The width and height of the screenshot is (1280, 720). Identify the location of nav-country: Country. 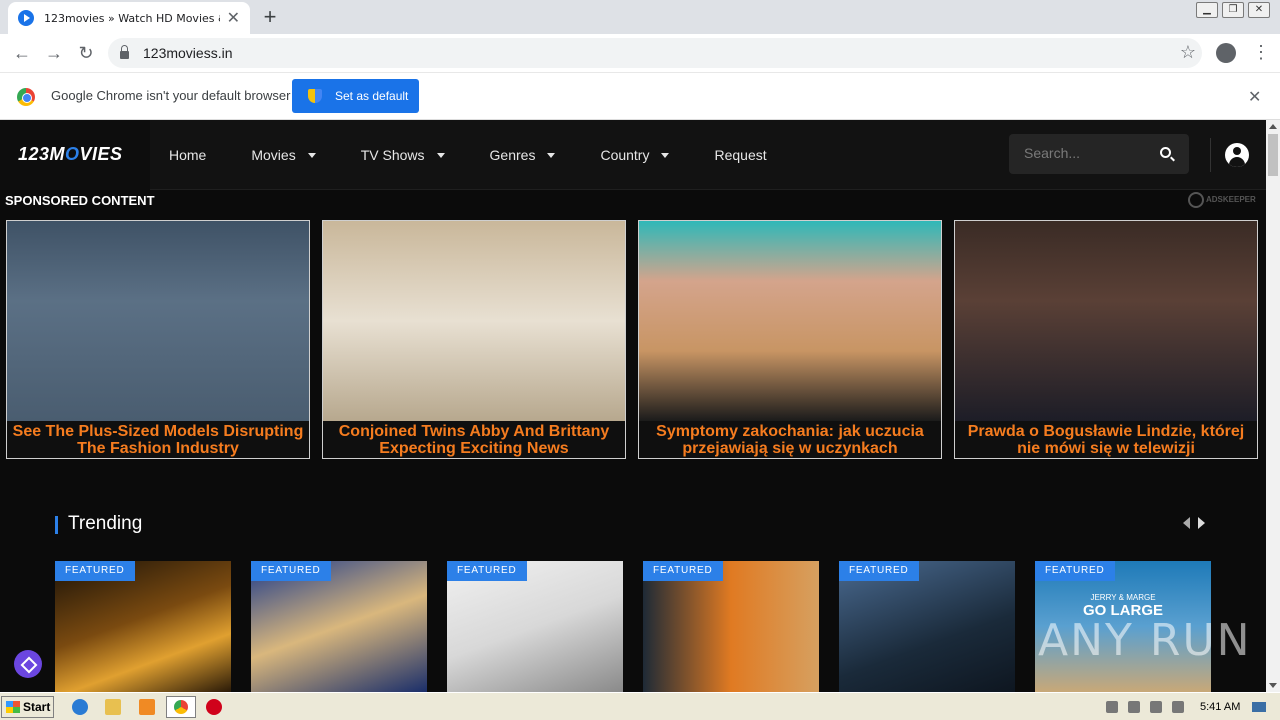
(635, 155).